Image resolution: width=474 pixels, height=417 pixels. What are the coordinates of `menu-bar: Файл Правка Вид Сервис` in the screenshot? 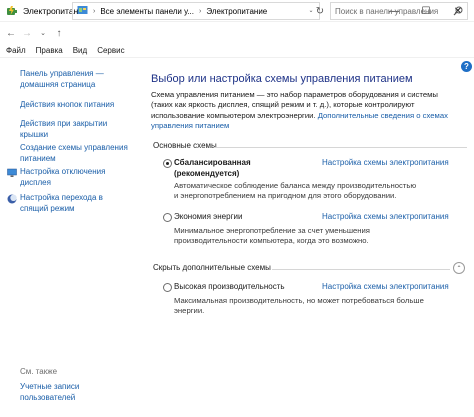 It's located at (237, 51).